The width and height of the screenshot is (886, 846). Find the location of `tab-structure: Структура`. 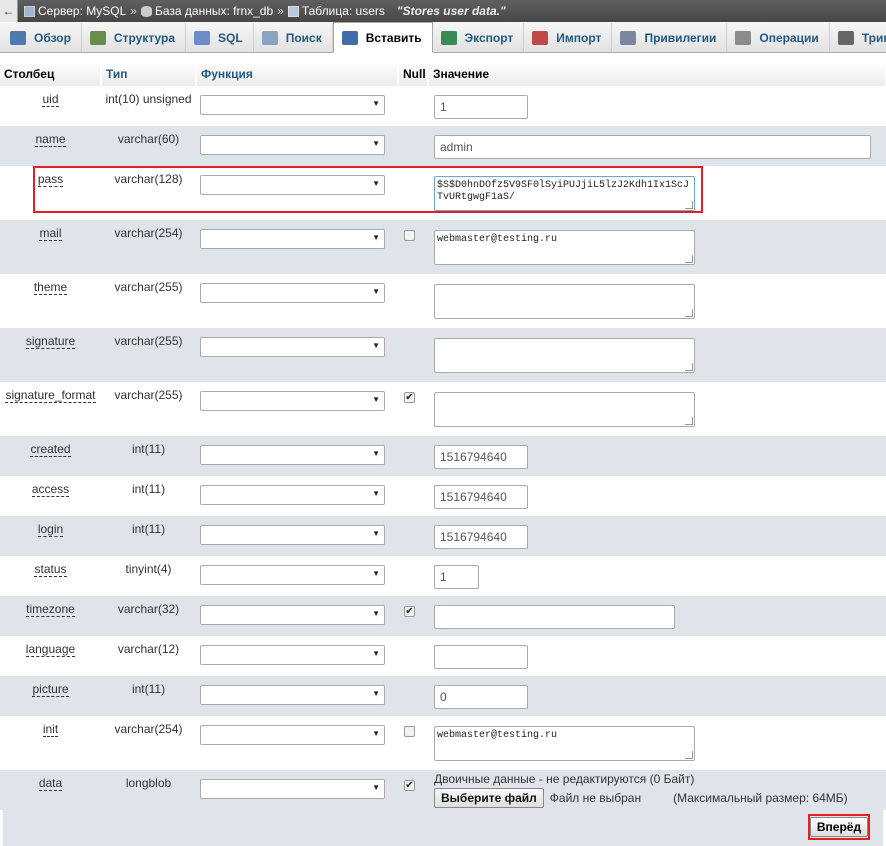

tab-structure: Структура is located at coordinates (134, 37).